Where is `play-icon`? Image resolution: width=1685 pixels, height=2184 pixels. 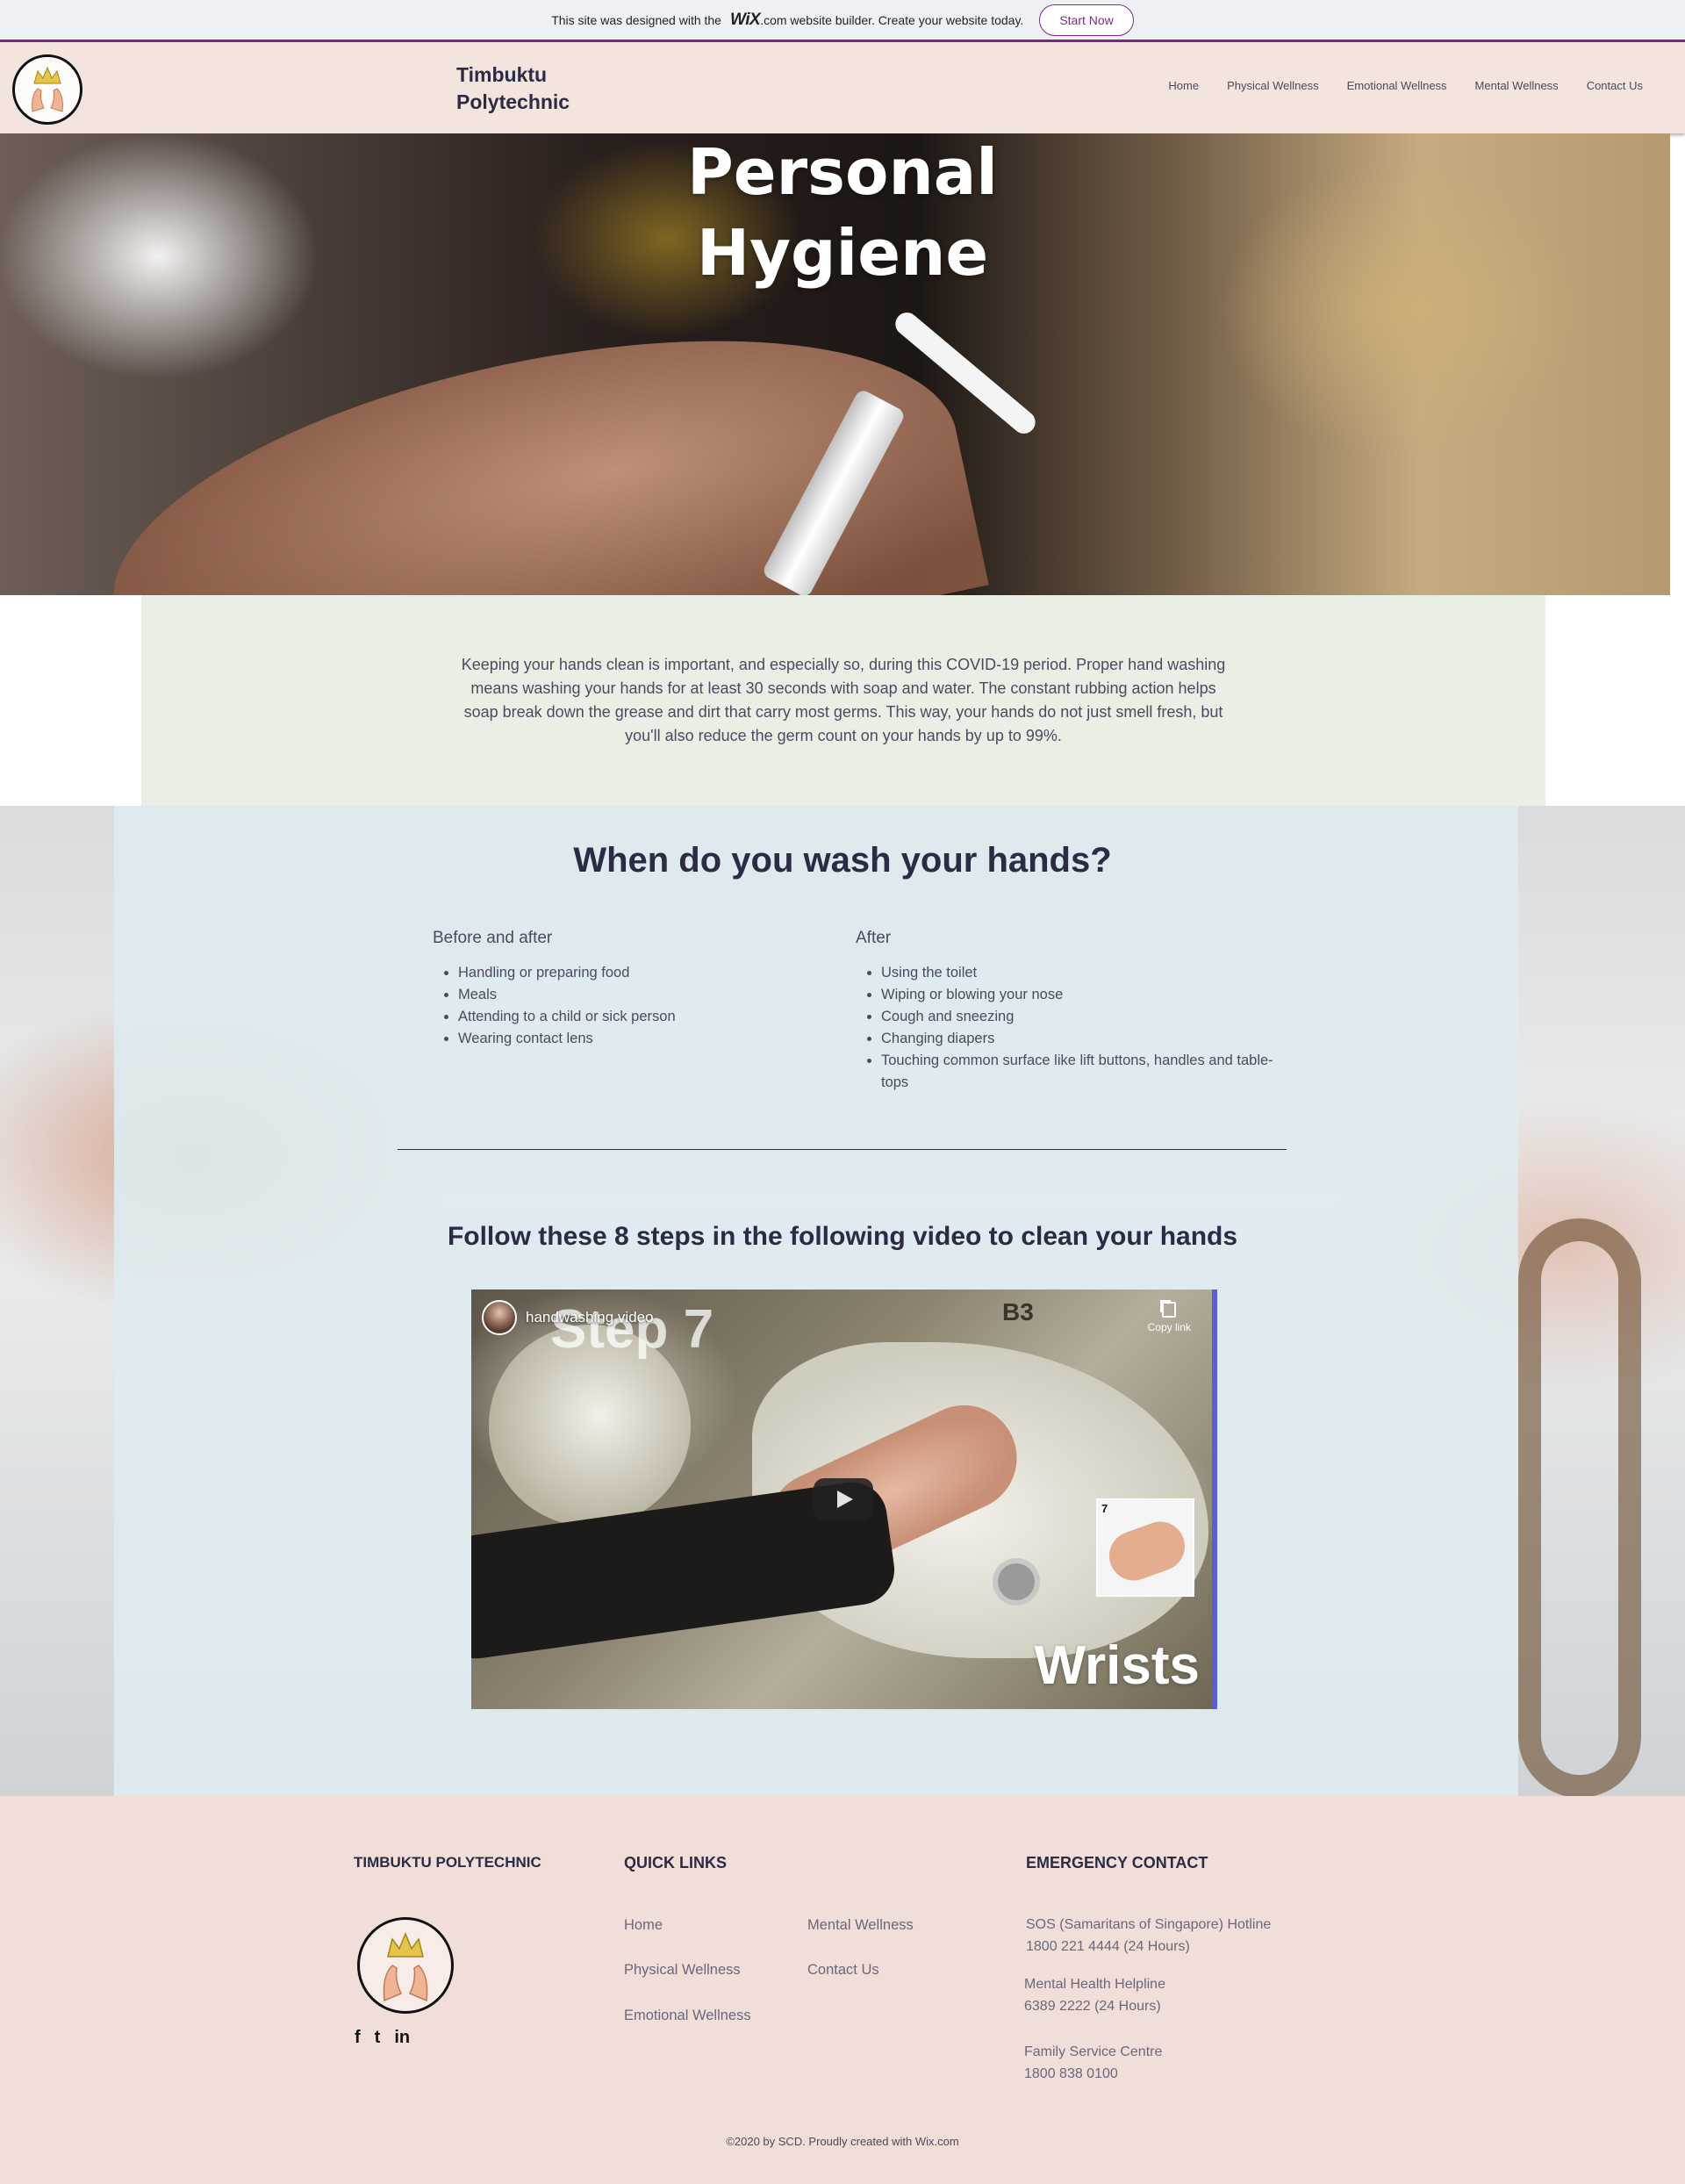 play-icon is located at coordinates (843, 1499).